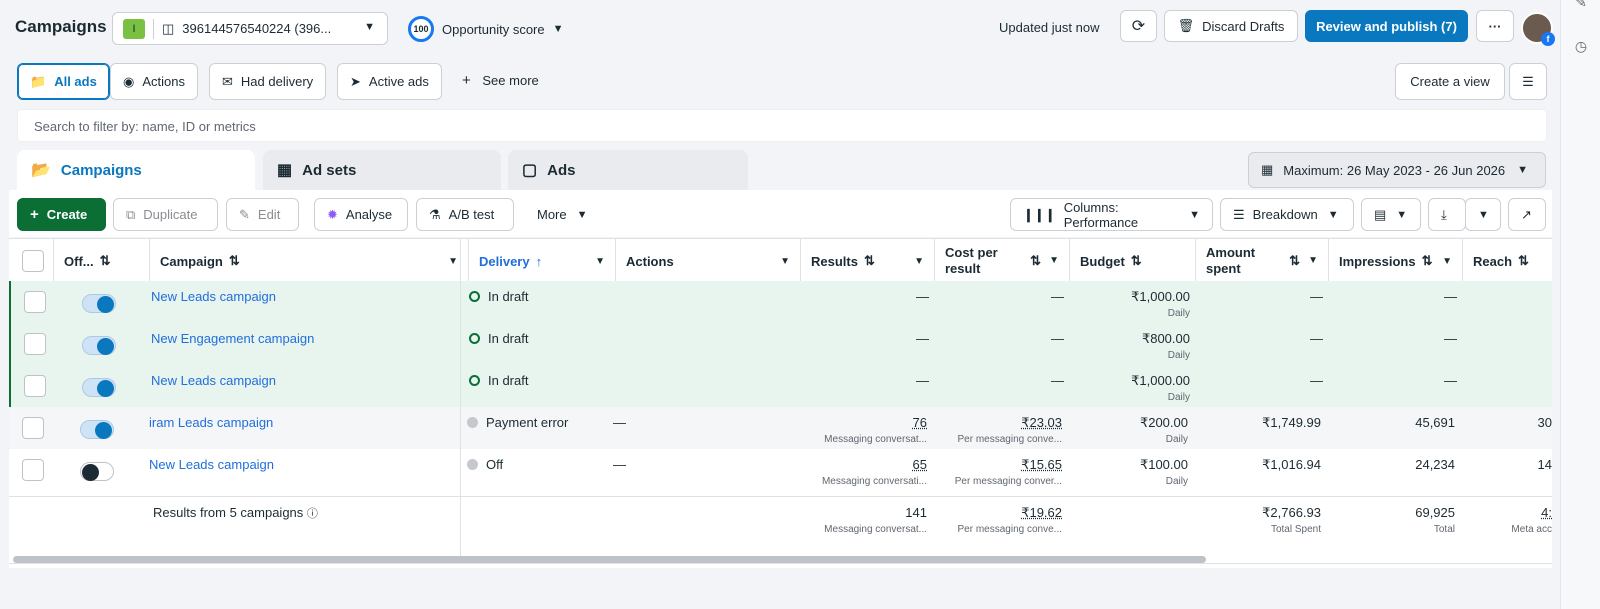  What do you see at coordinates (1528, 81) in the screenshot?
I see `filter-settings-button: ☰` at bounding box center [1528, 81].